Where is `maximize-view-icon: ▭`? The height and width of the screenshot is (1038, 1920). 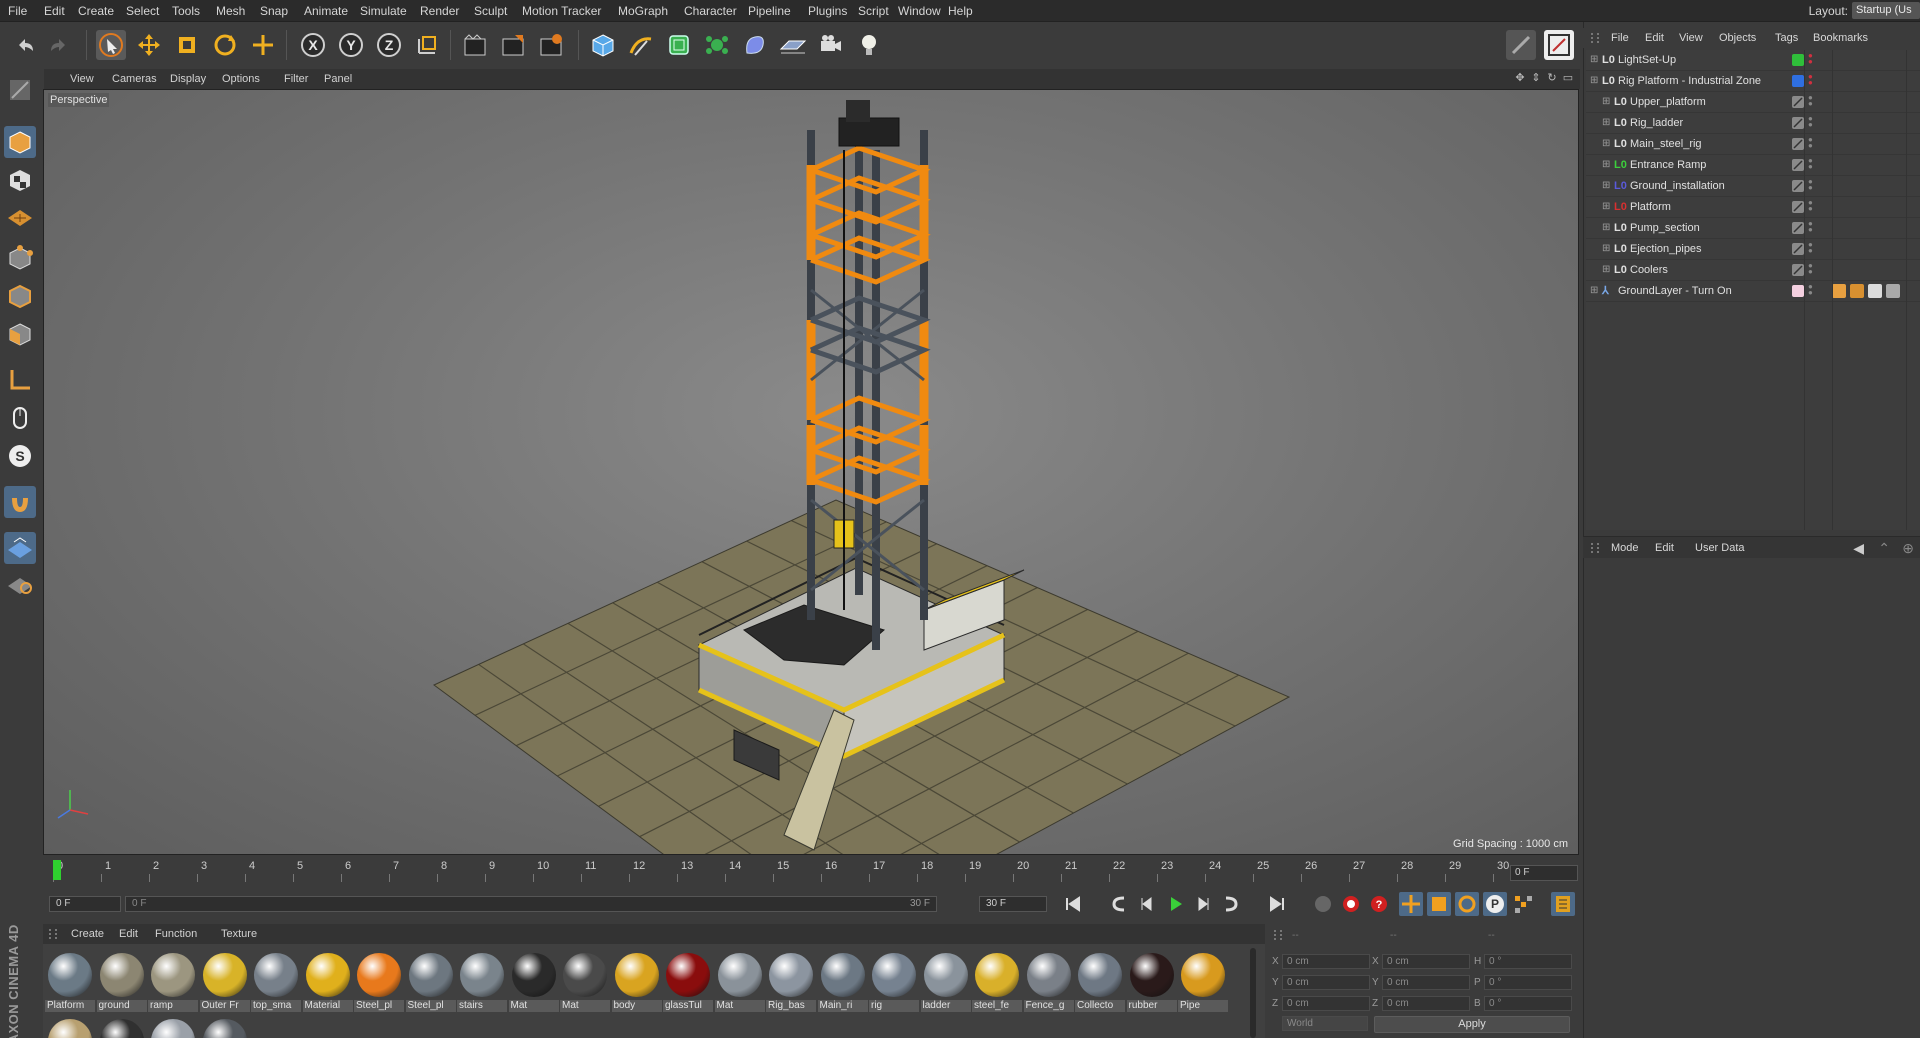 maximize-view-icon: ▭ is located at coordinates (1568, 78).